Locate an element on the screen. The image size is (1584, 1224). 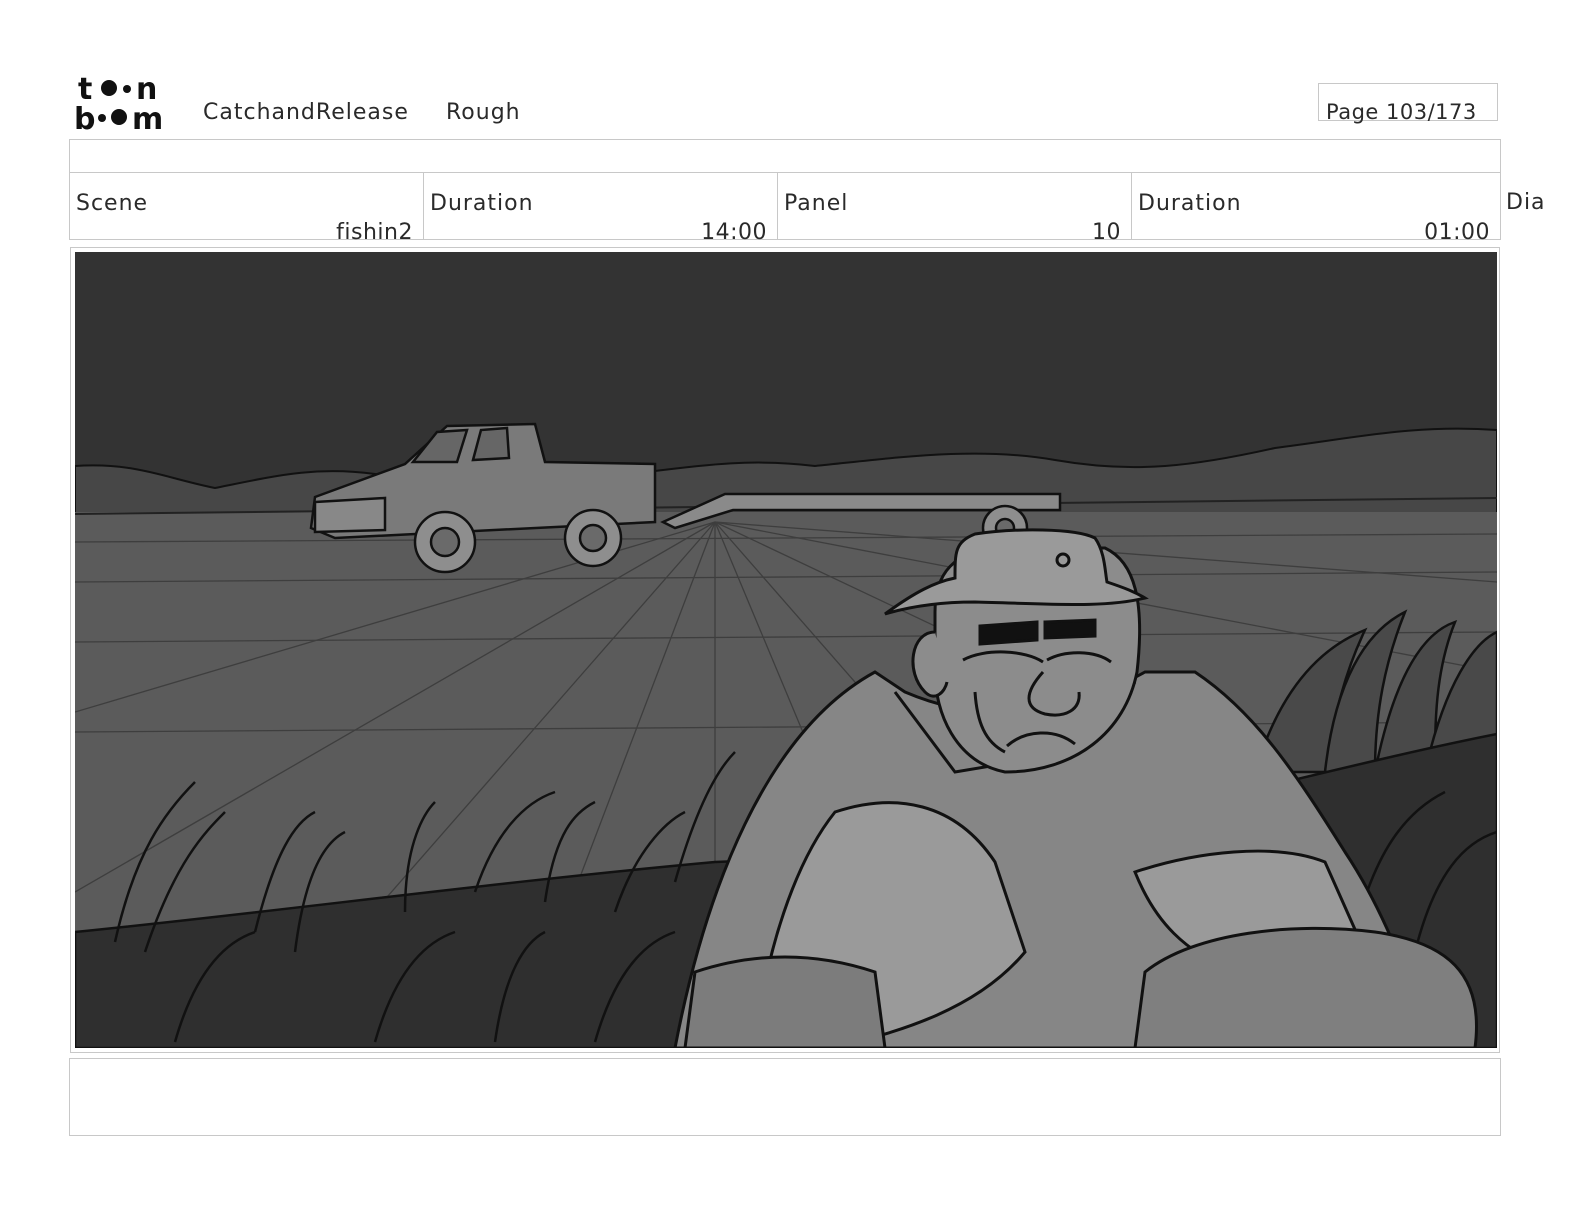
panel-cell: Panel 10 is located at coordinates (955, 209).